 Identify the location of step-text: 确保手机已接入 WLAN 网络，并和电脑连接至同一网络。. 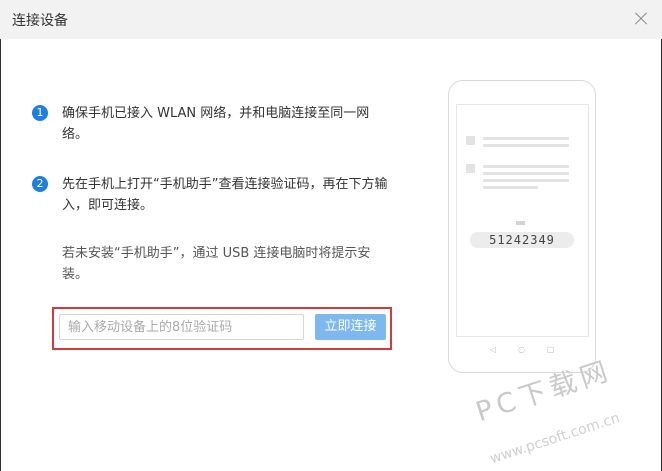
(216, 124).